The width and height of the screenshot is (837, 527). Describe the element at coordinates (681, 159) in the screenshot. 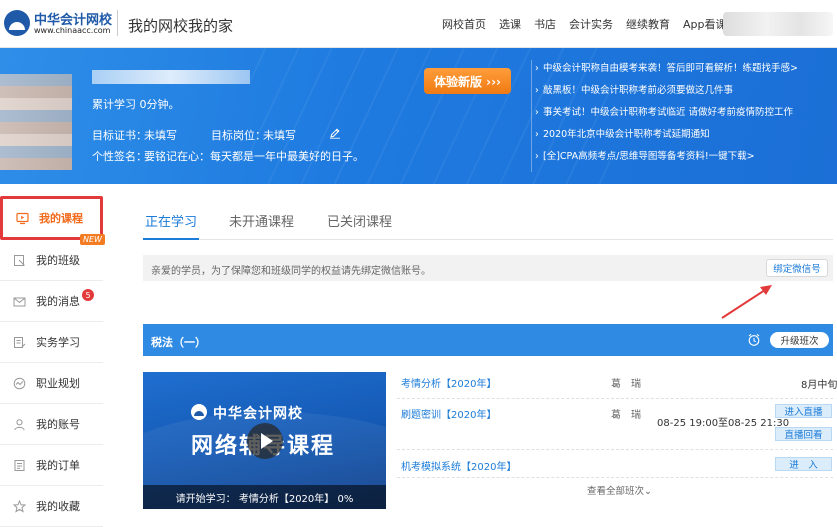

I see `news-item: [全]CPA高频考点/思维导图等备考资料!一键下载>` at that location.